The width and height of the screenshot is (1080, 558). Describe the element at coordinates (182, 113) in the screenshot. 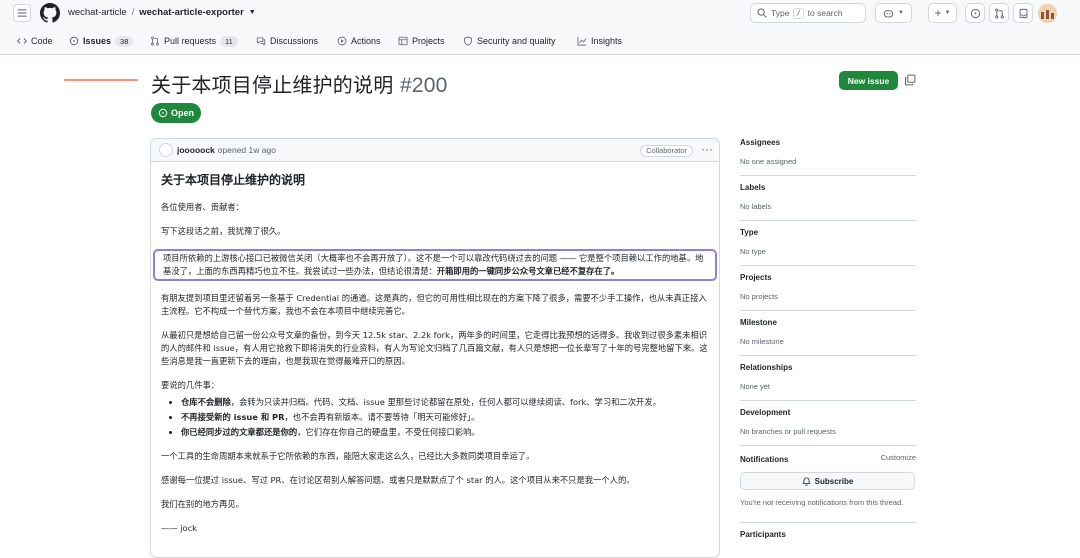

I see `issue-state-label: Open` at that location.